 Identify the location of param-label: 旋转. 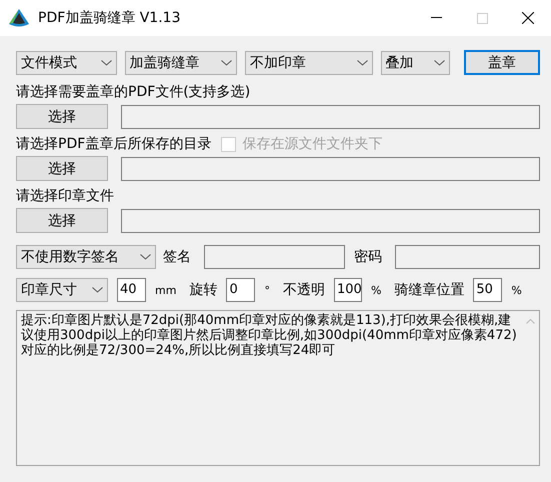
(203, 290).